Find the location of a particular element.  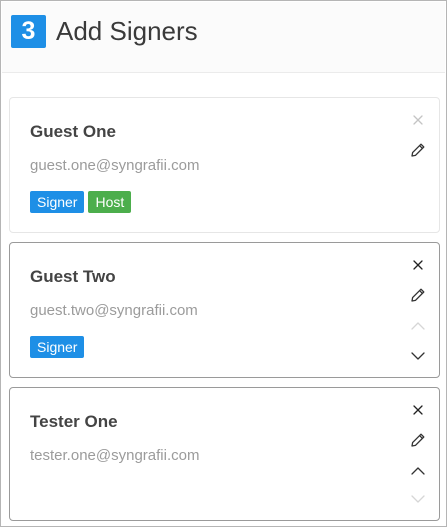

signer-email: tester.one@syngrafii.com is located at coordinates (115, 455).